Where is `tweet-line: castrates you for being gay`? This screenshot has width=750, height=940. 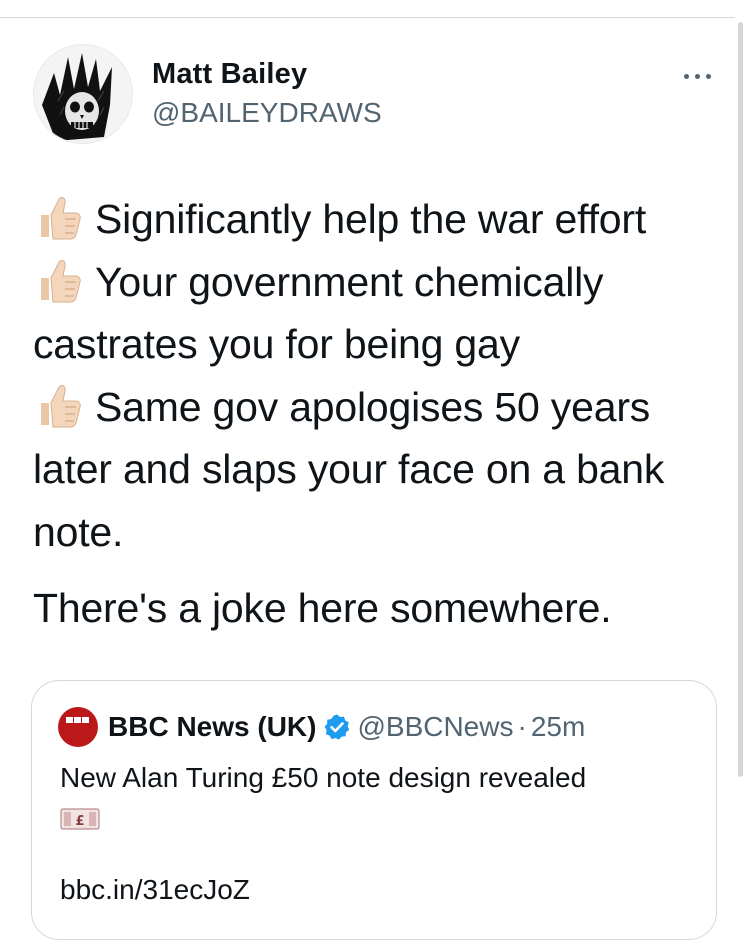
tweet-line: castrates you for being gay is located at coordinates (378, 344).